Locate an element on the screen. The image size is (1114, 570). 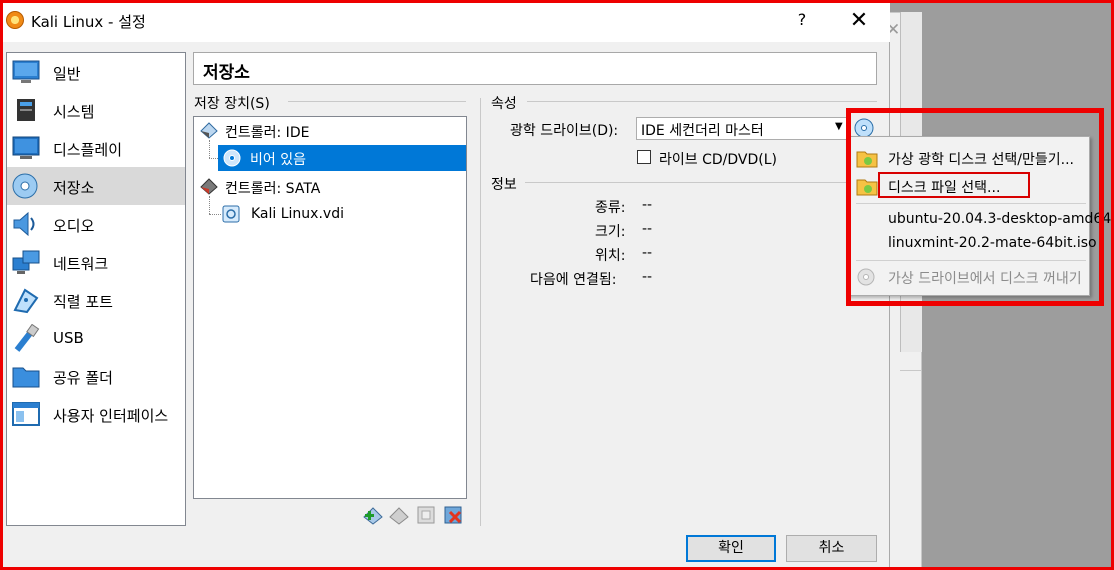
live-cd-label: 라이브 CD/DVD(L) is located at coordinates (718, 160).